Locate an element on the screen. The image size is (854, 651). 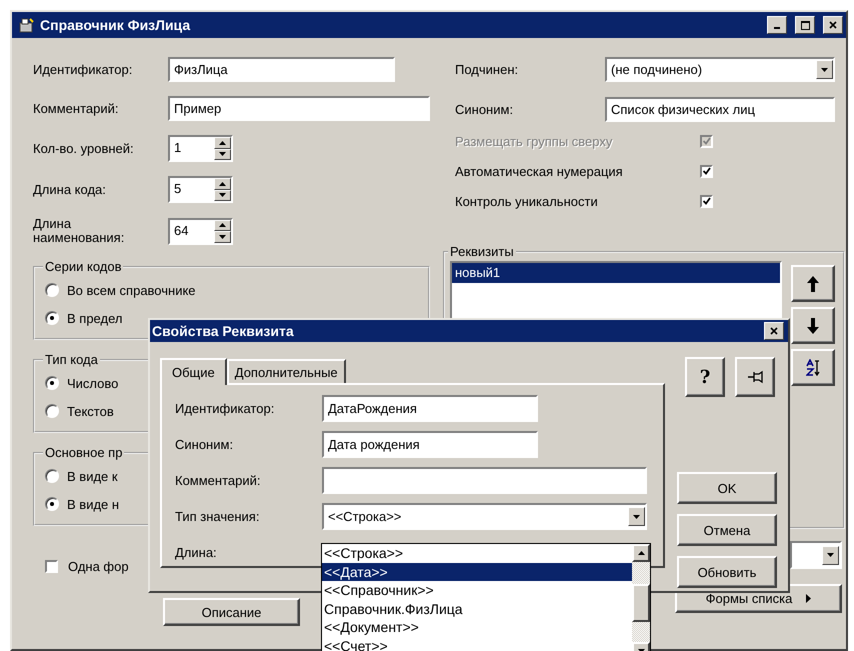
move-down-button is located at coordinates (813, 325).